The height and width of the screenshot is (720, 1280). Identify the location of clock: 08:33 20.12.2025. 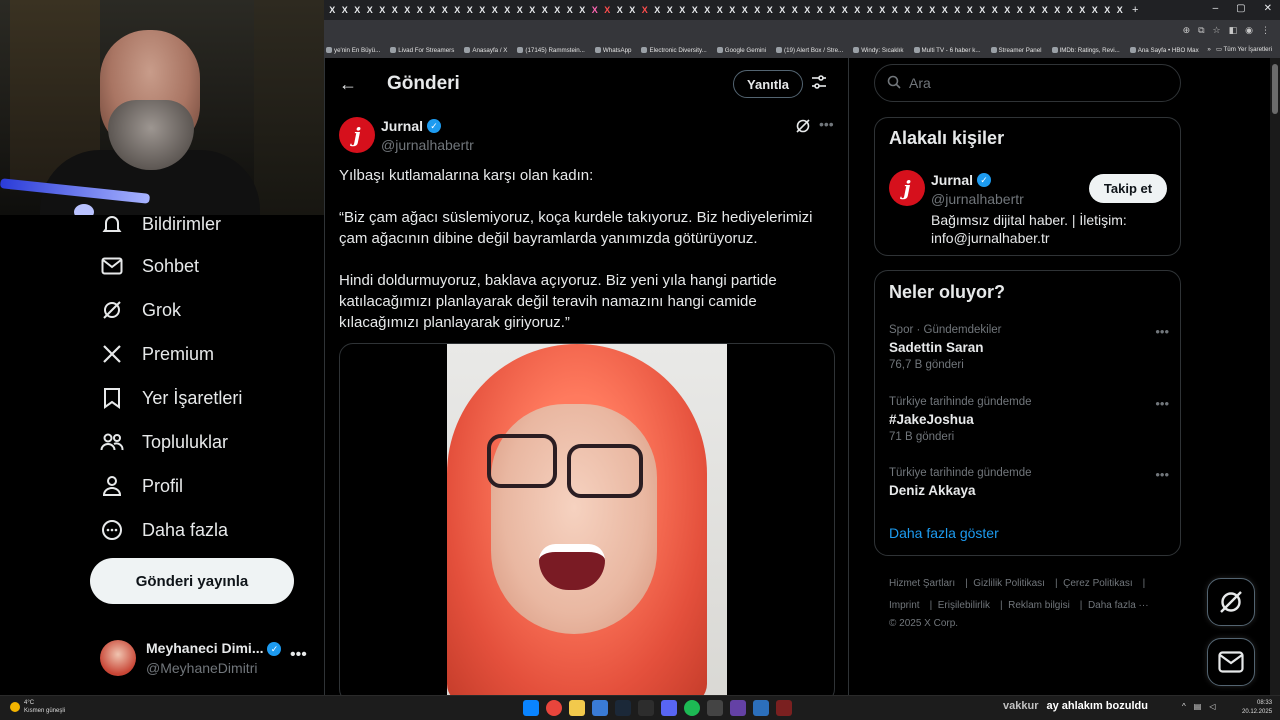
(1257, 708).